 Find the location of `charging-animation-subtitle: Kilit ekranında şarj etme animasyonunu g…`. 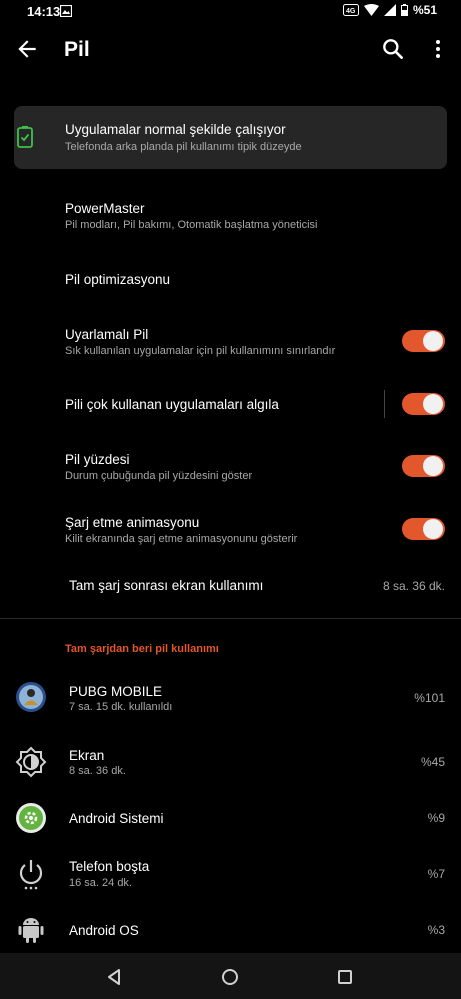

charging-animation-subtitle: Kilit ekranında şarj etme animasyonunu g… is located at coordinates (181, 539).